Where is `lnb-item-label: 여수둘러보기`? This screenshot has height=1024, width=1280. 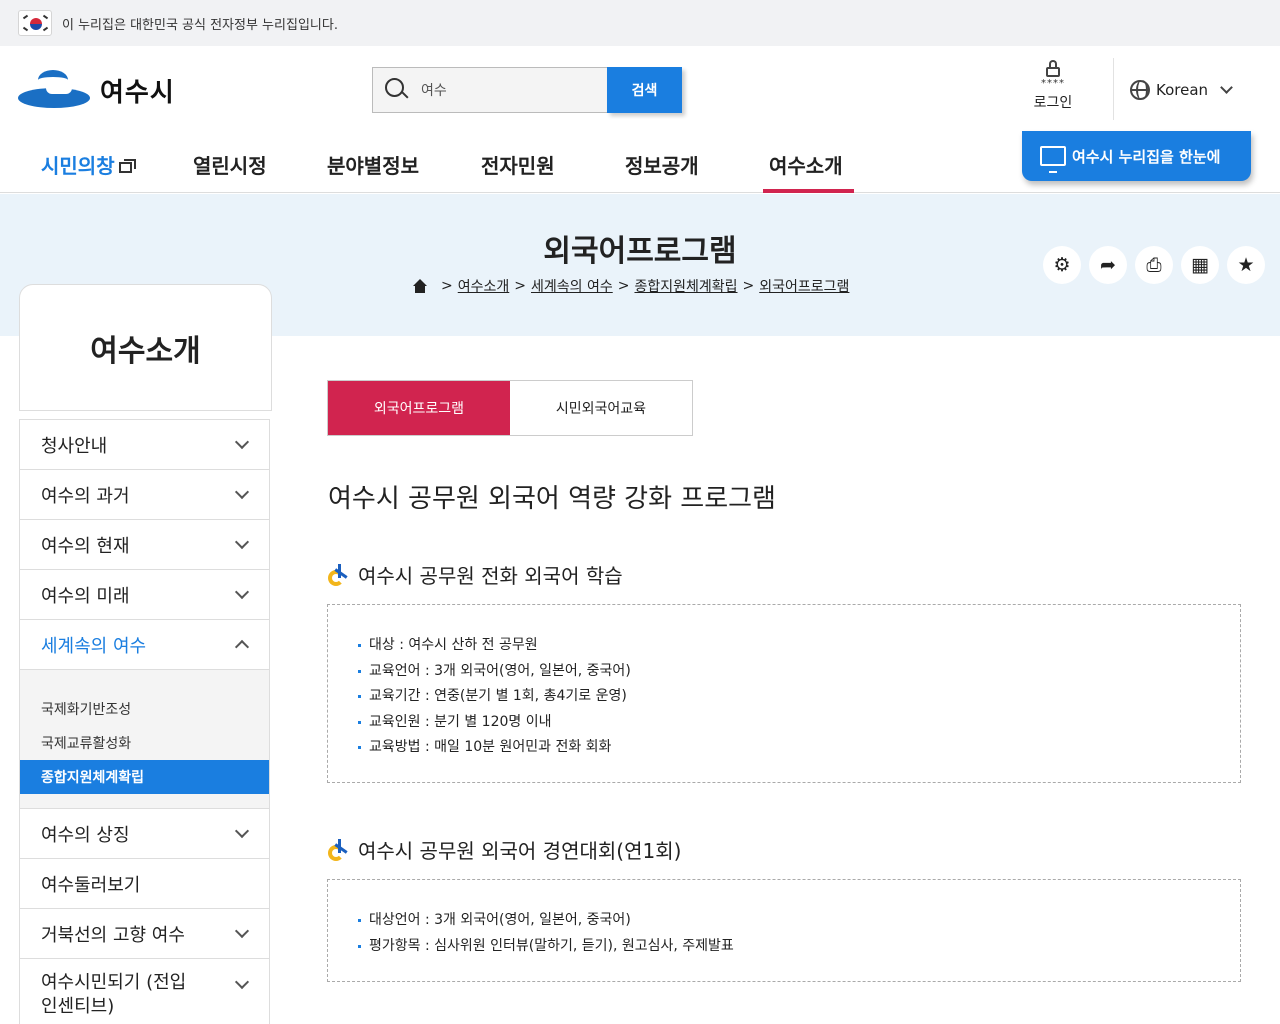 lnb-item-label: 여수둘러보기 is located at coordinates (91, 885).